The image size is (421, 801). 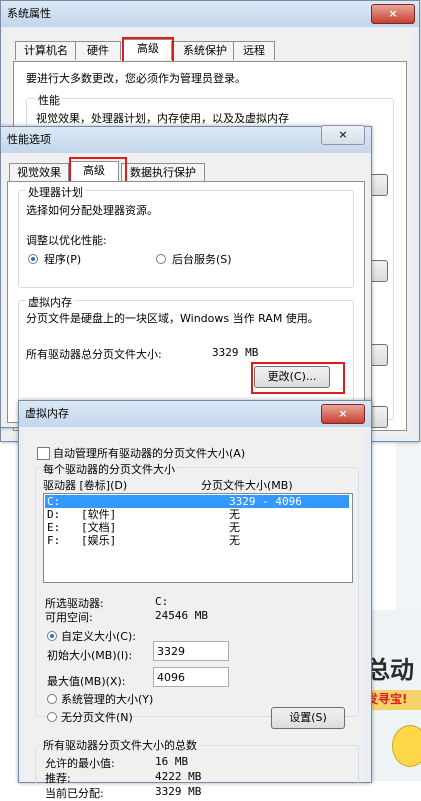 What do you see at coordinates (308, 718) in the screenshot?
I see `set-button: 设置(S)` at bounding box center [308, 718].